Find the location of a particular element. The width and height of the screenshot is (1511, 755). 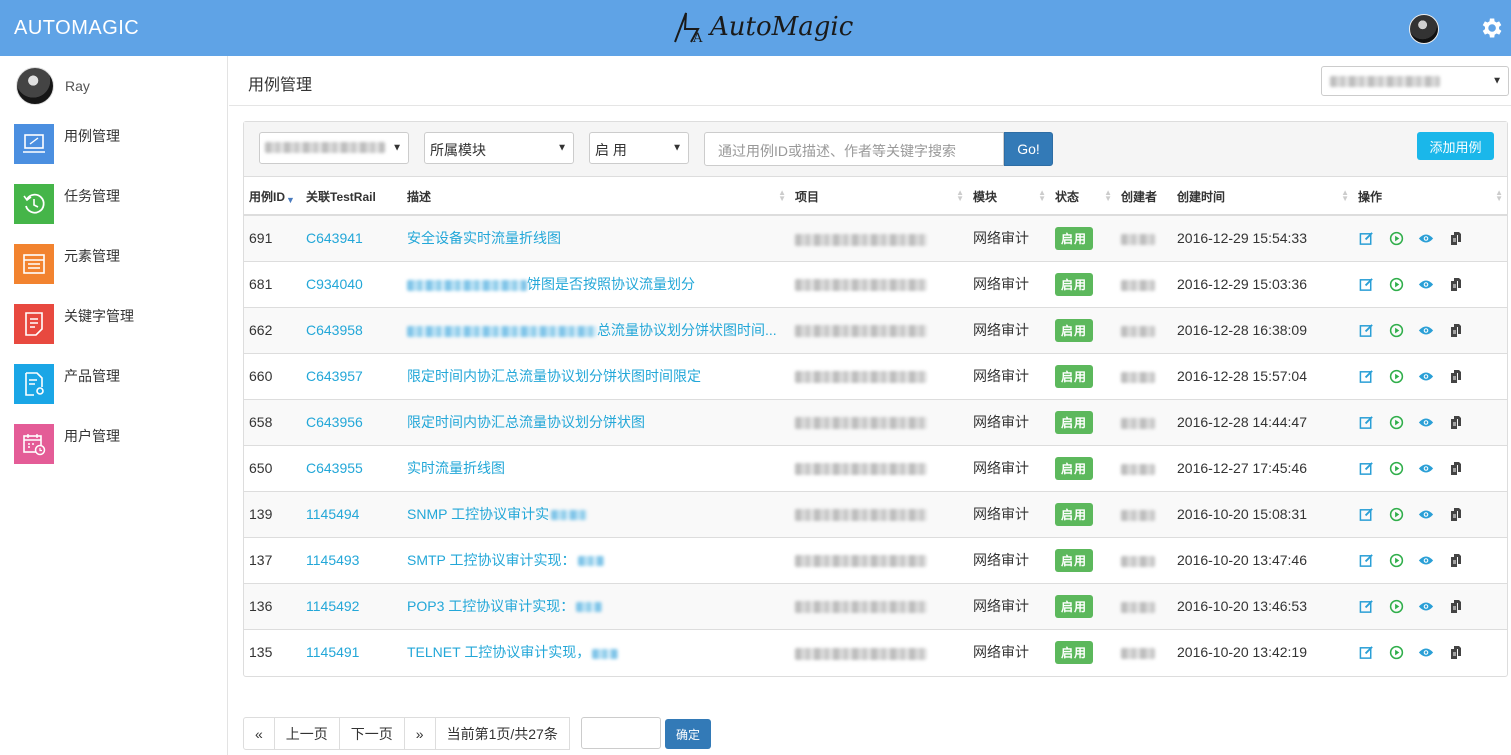

sidebar-item-products: 产品管理 is located at coordinates (114, 385).